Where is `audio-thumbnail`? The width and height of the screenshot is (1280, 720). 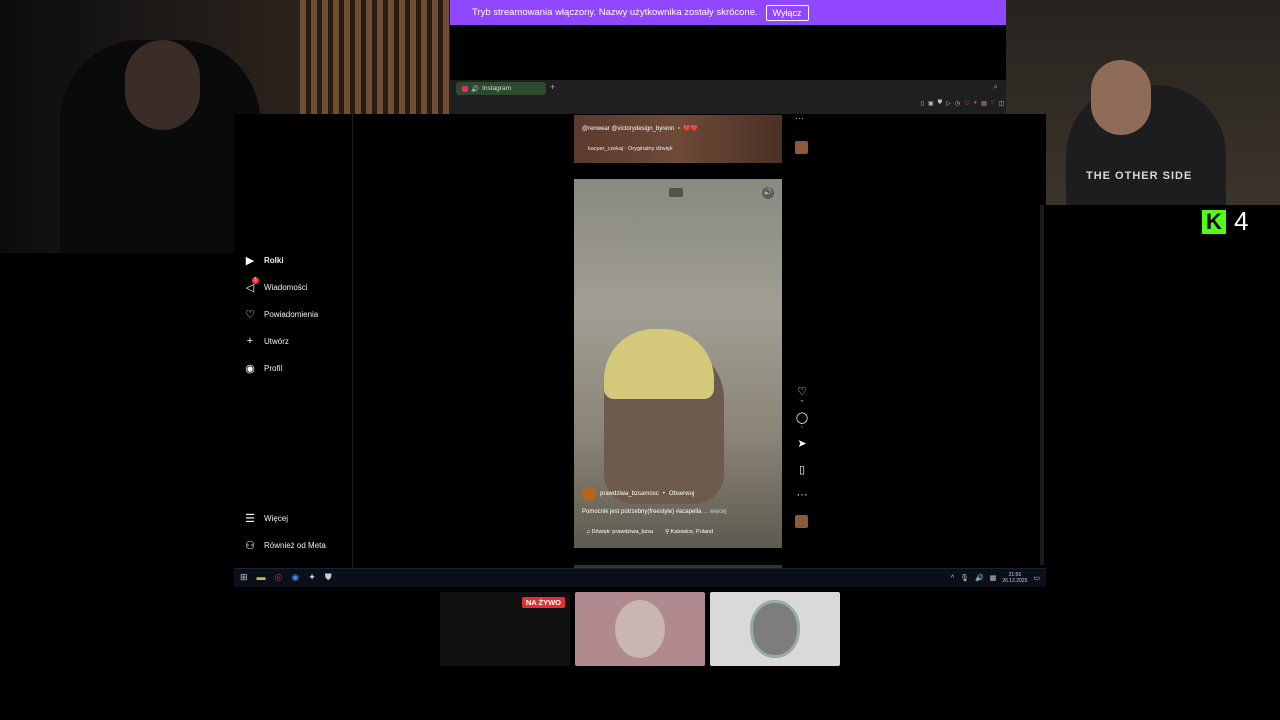 audio-thumbnail is located at coordinates (801, 521).